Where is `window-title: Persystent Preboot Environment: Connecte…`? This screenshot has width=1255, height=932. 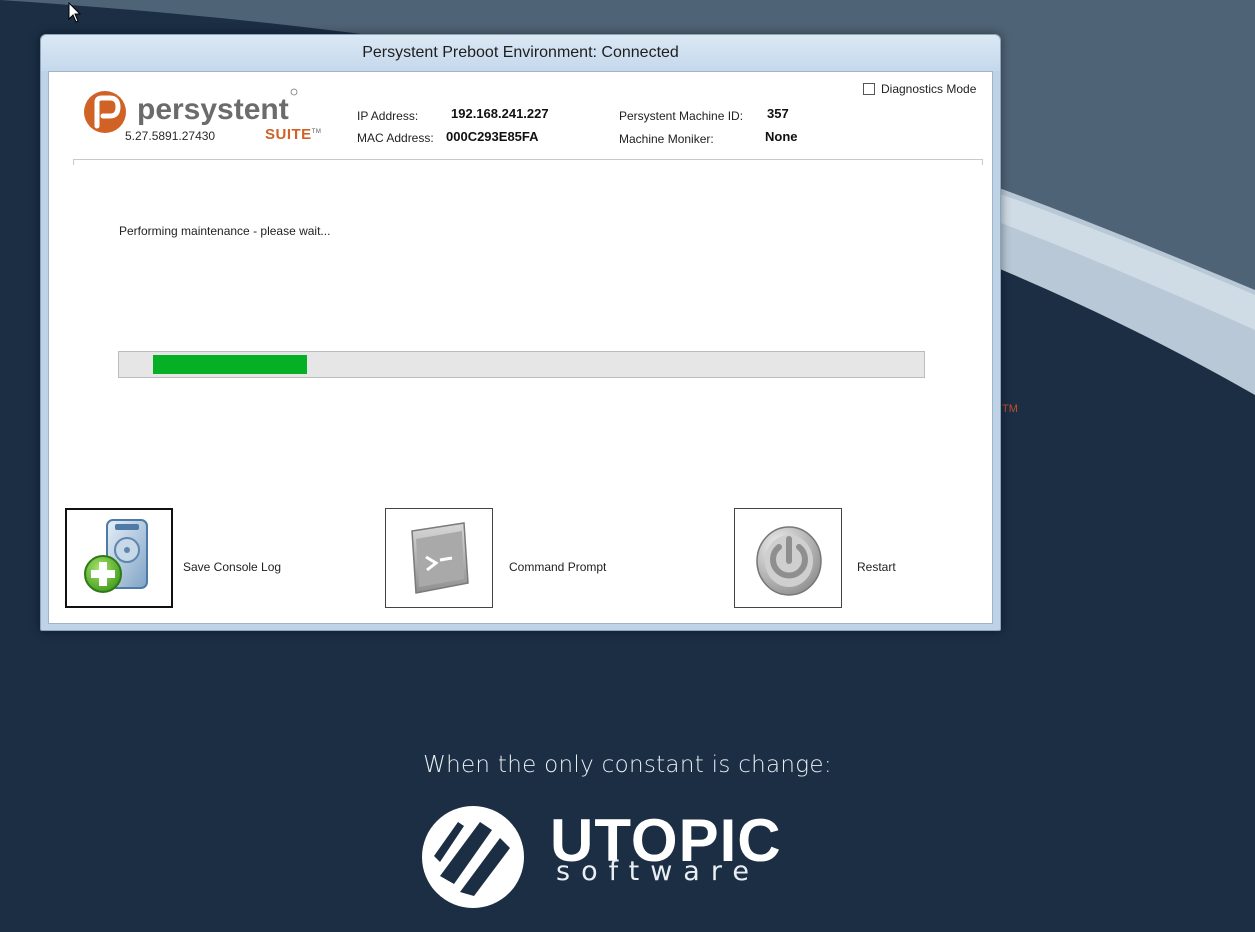 window-title: Persystent Preboot Environment: Connecte… is located at coordinates (520, 53).